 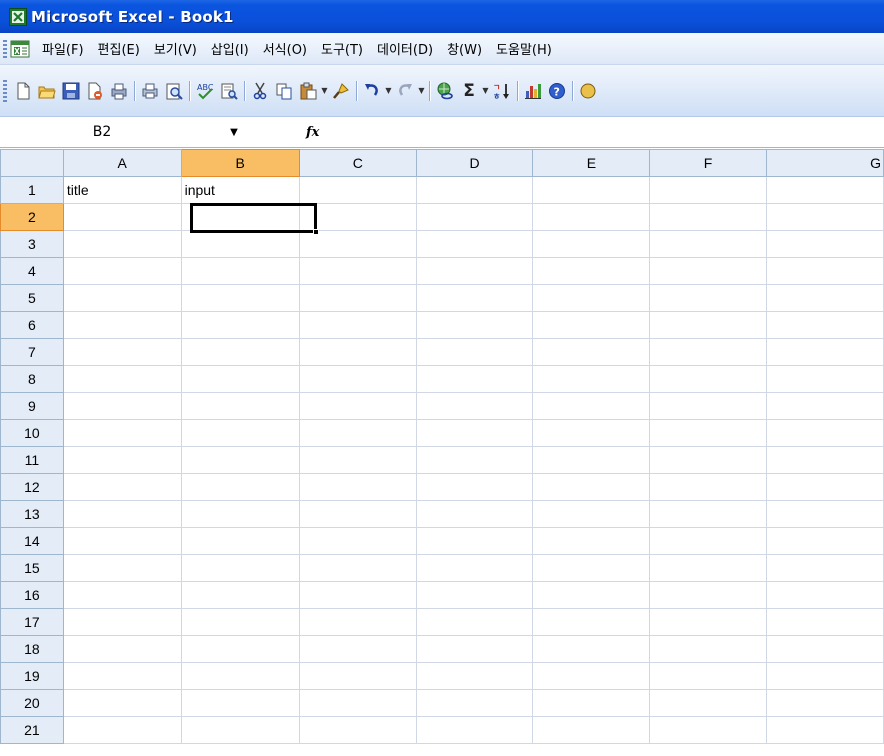 I want to click on cell-g1, so click(x=825, y=190).